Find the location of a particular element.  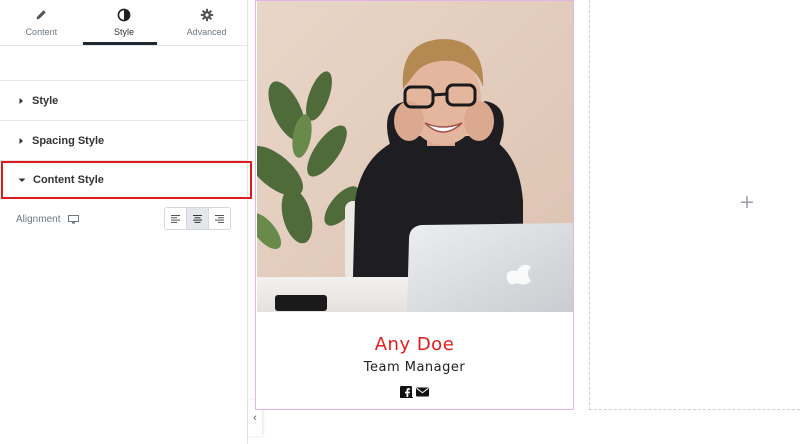

section-style: Style is located at coordinates (124, 101).